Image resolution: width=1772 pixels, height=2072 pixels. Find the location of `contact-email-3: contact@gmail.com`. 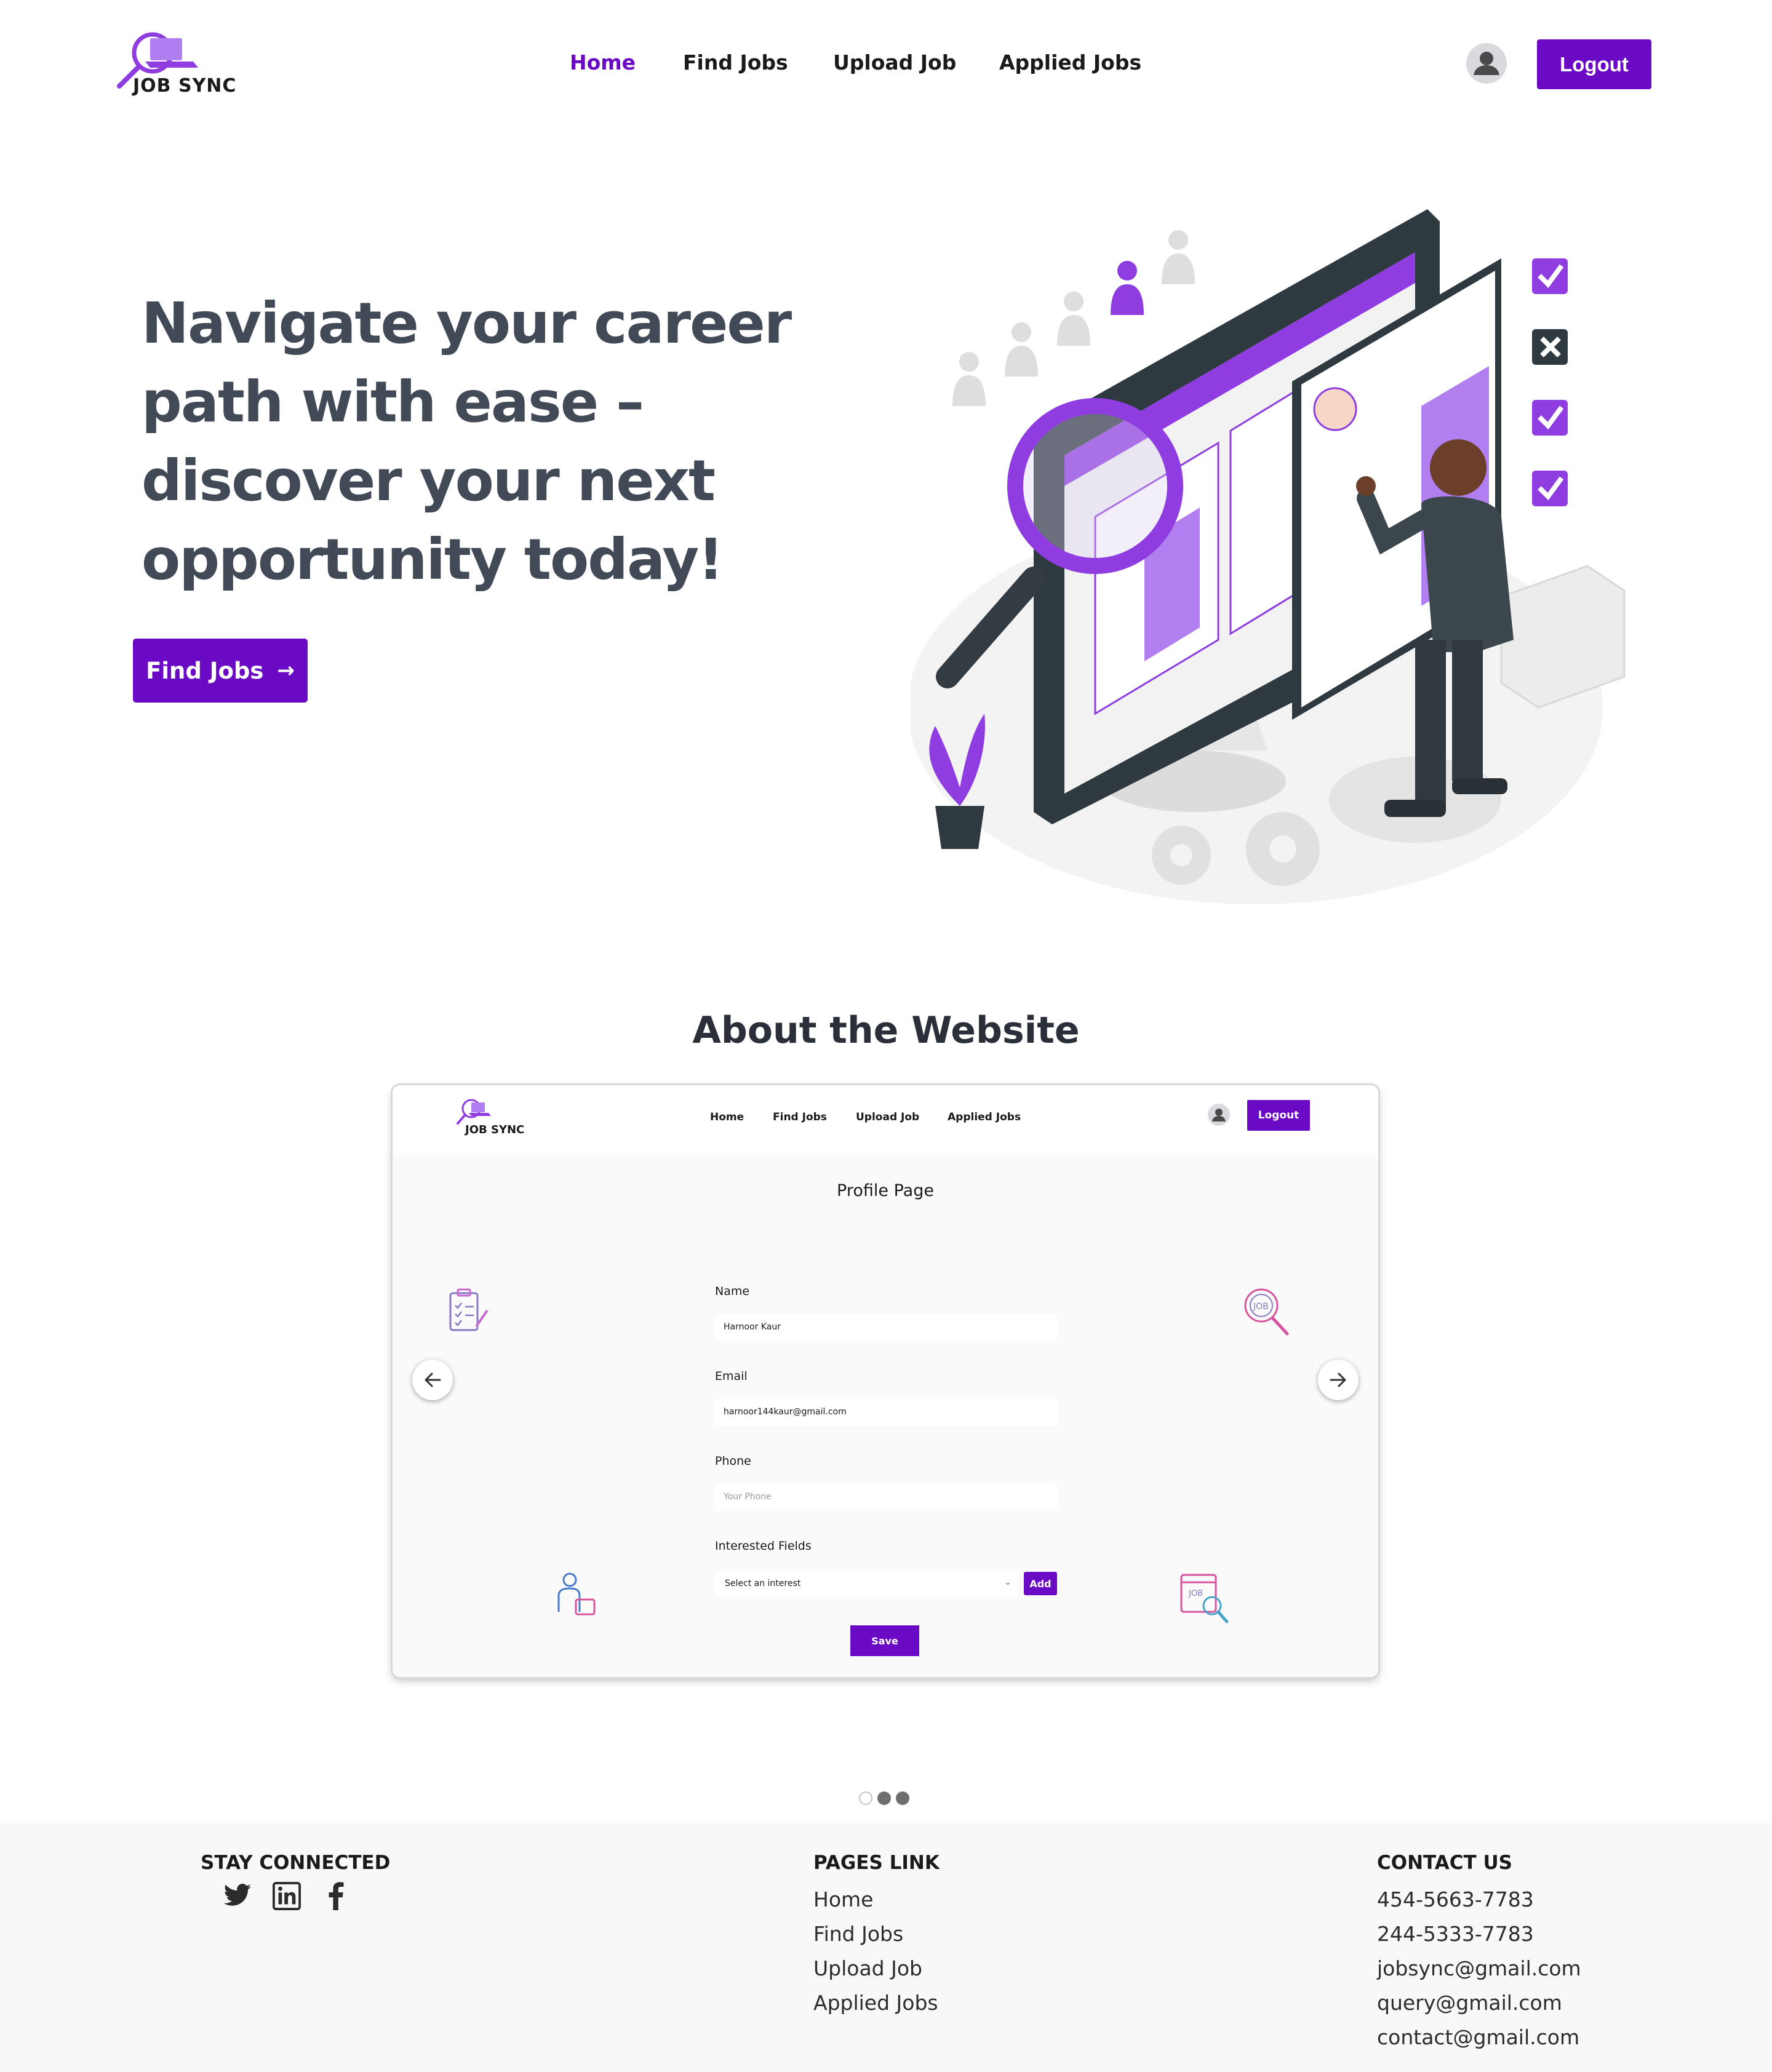

contact-email-3: contact@gmail.com is located at coordinates (1478, 2037).